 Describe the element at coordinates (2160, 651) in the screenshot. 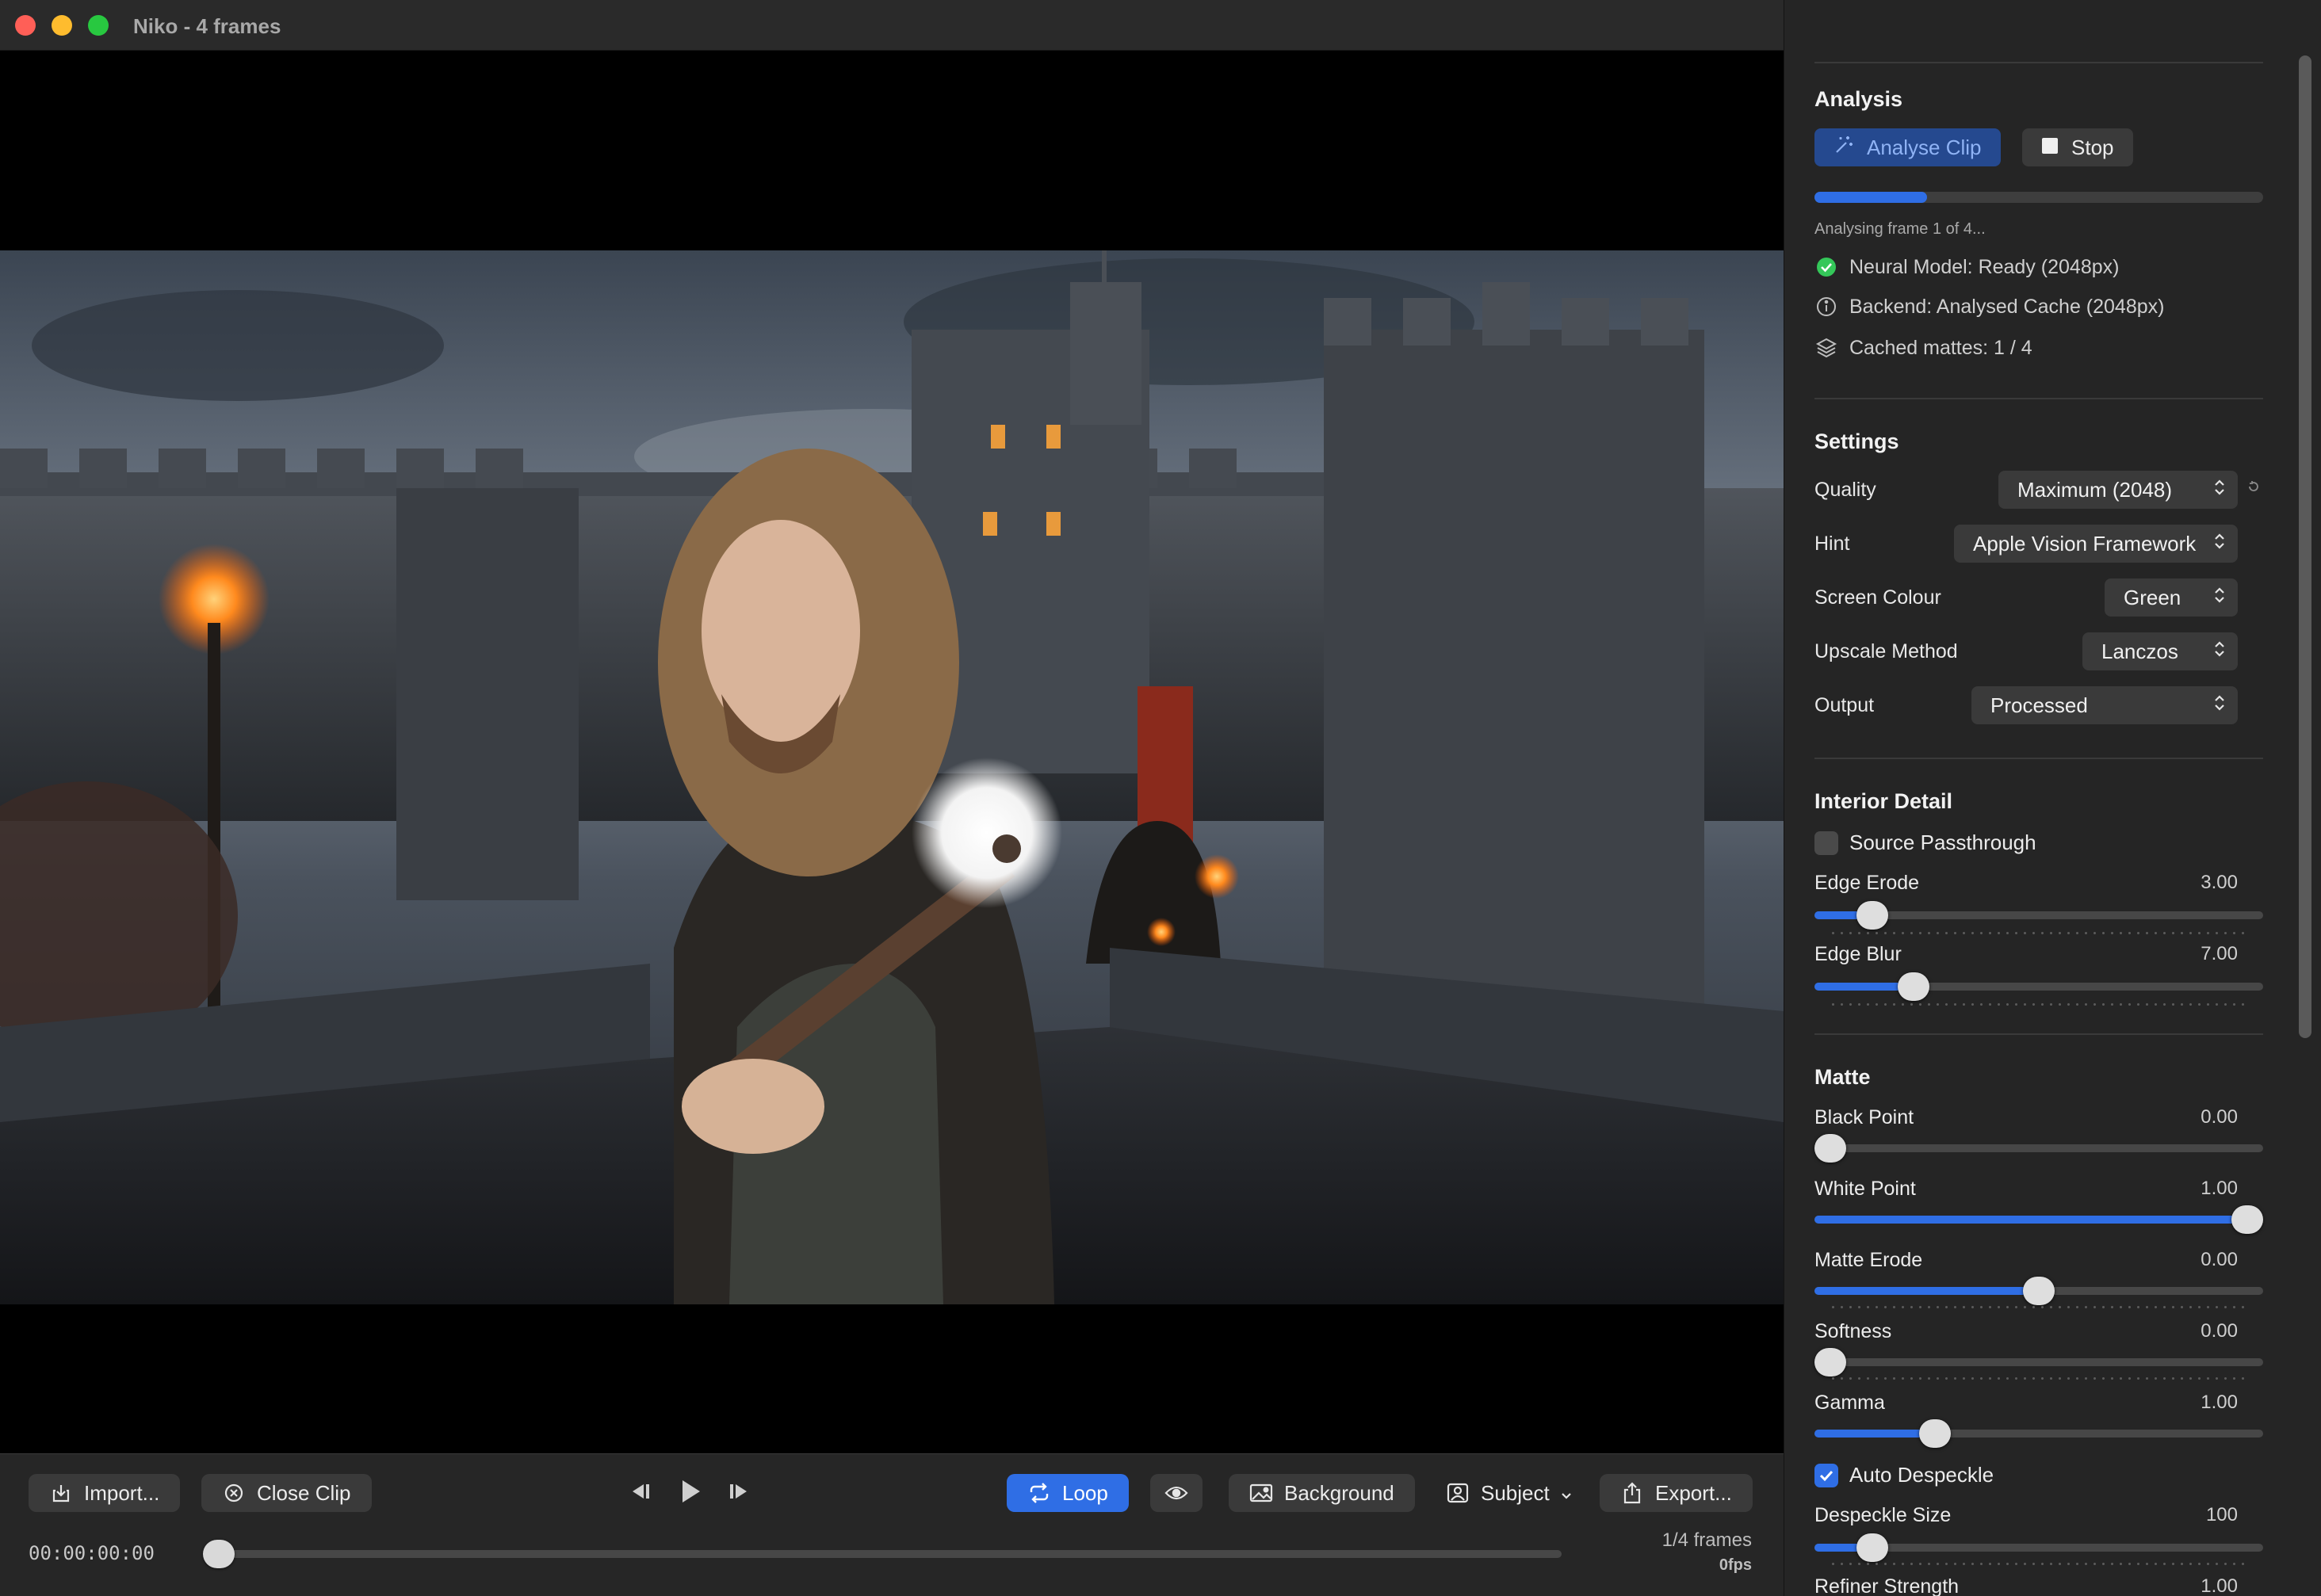

I see `upscale-method-select: Lanczos` at that location.